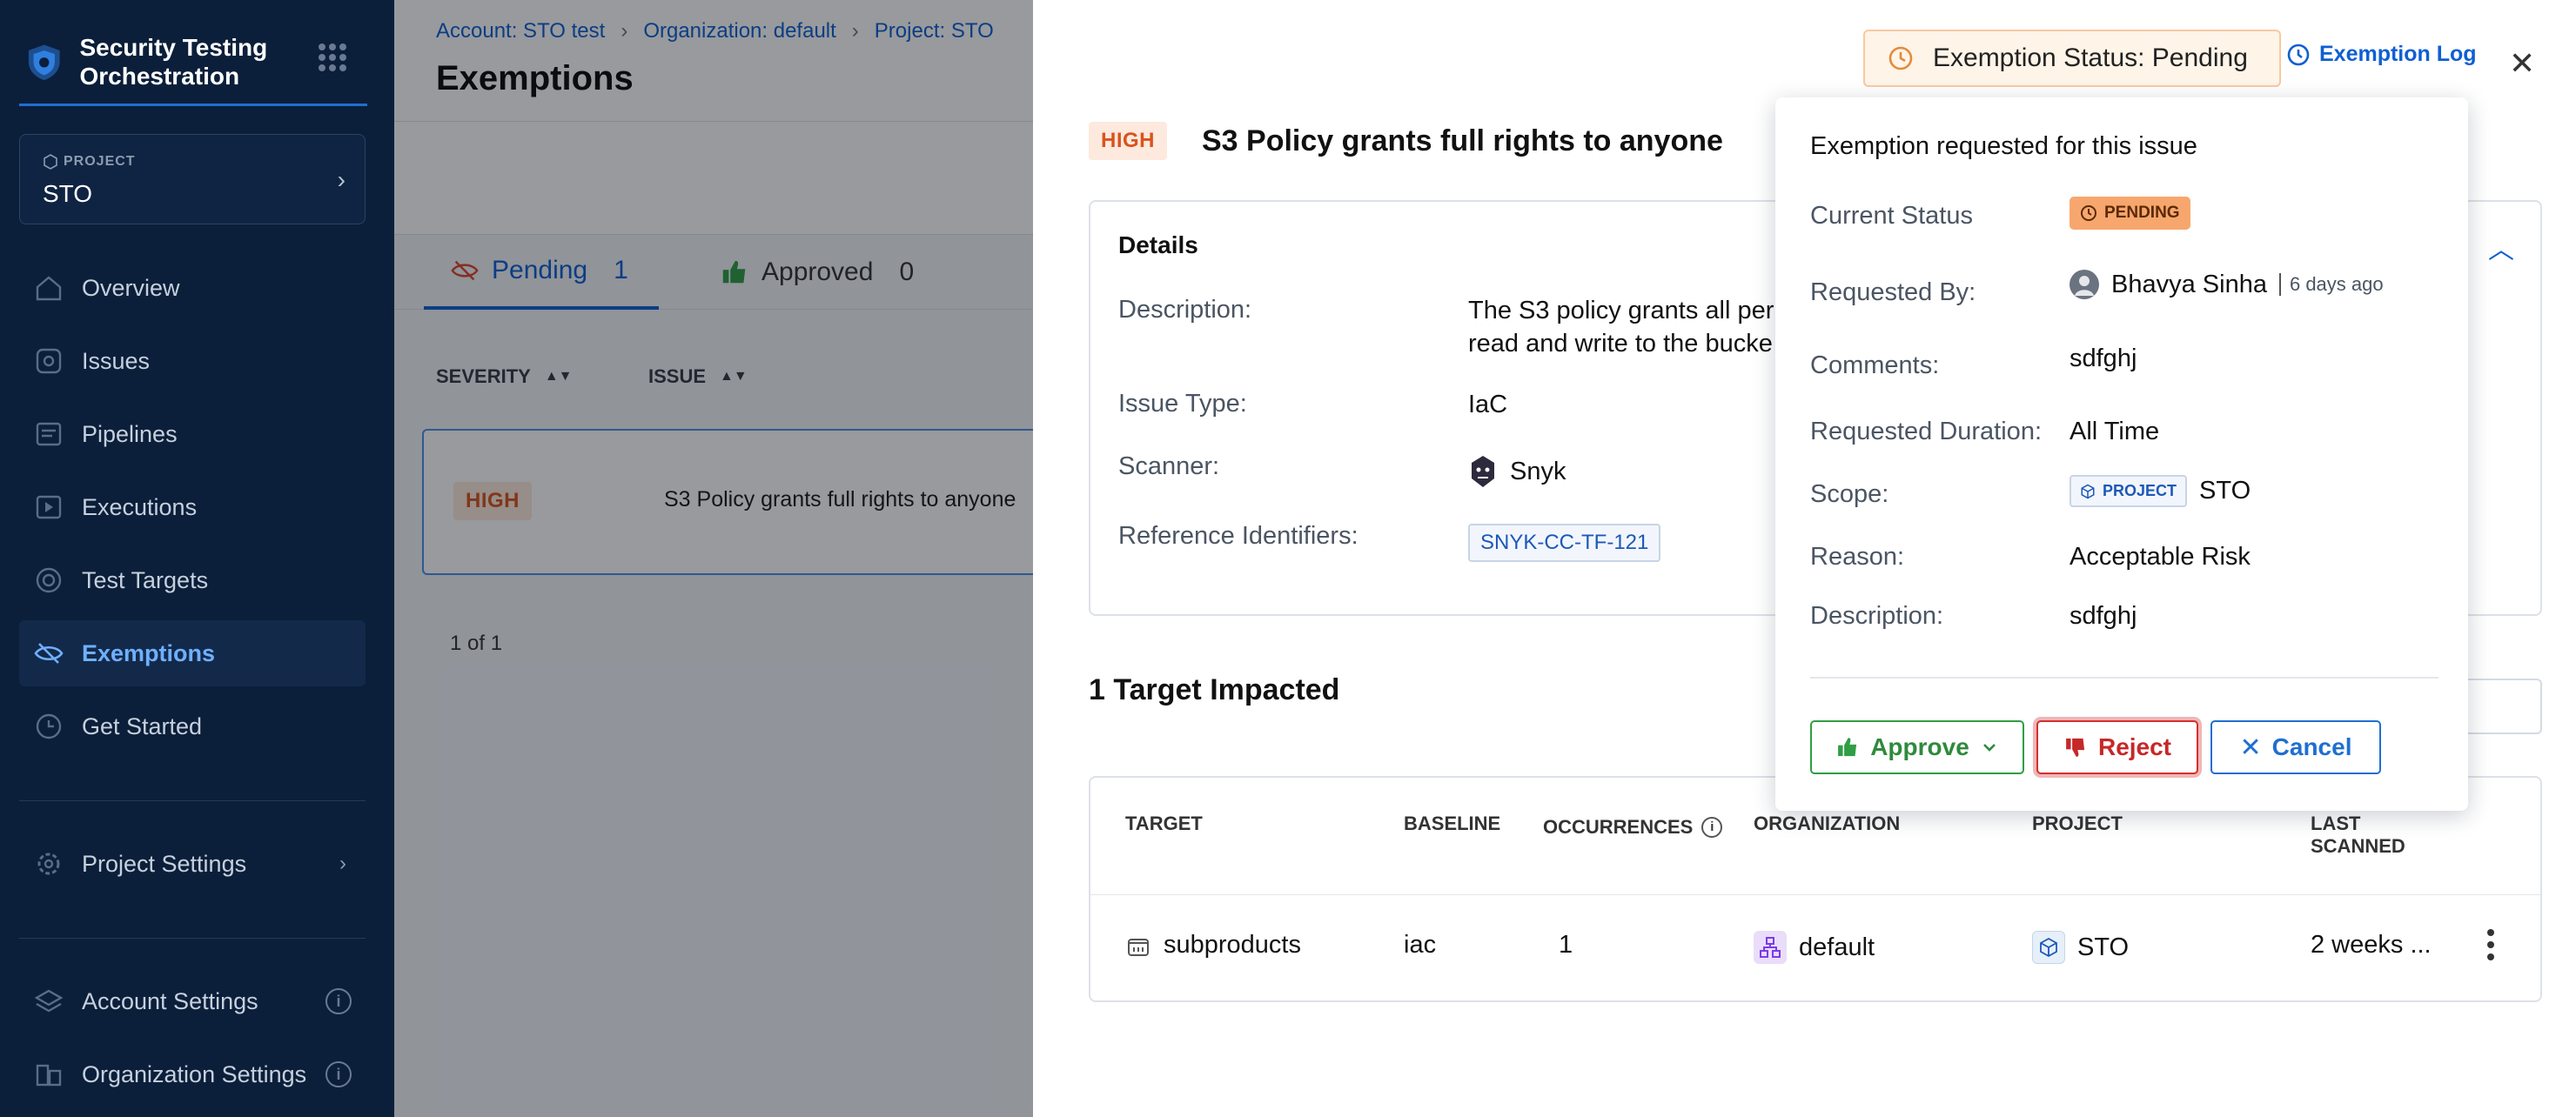  What do you see at coordinates (1566, 945) in the screenshot?
I see `occurrences-cell: 1` at bounding box center [1566, 945].